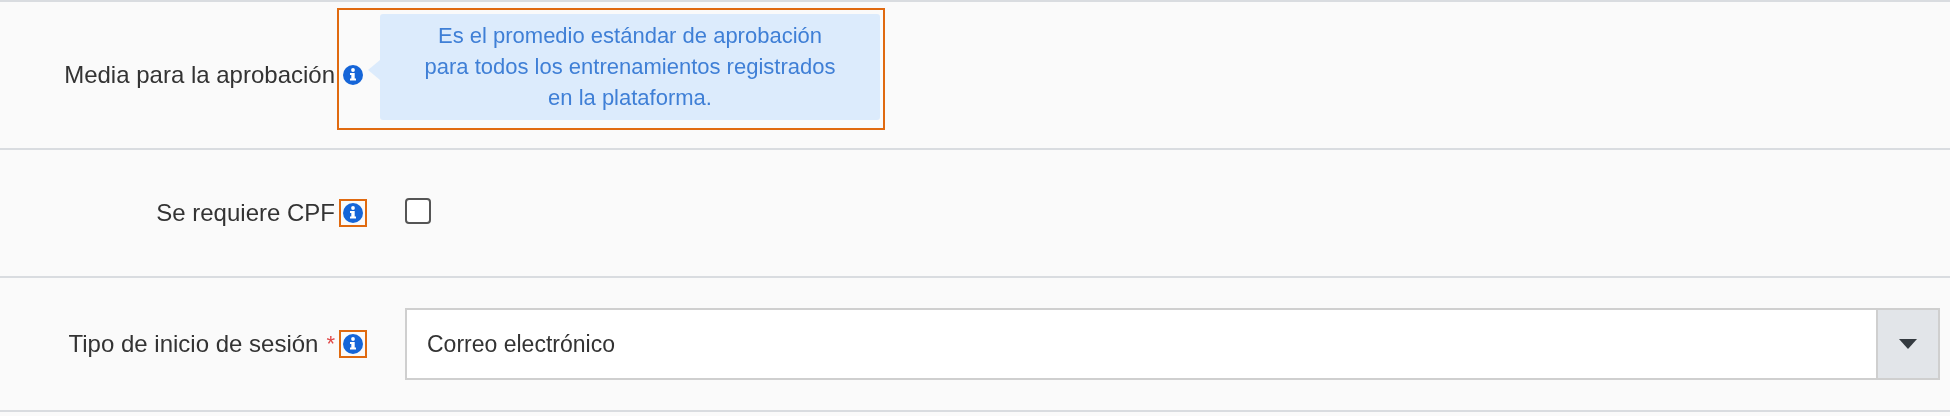 This screenshot has height=416, width=1950. Describe the element at coordinates (353, 75) in the screenshot. I see `info-icon` at that location.